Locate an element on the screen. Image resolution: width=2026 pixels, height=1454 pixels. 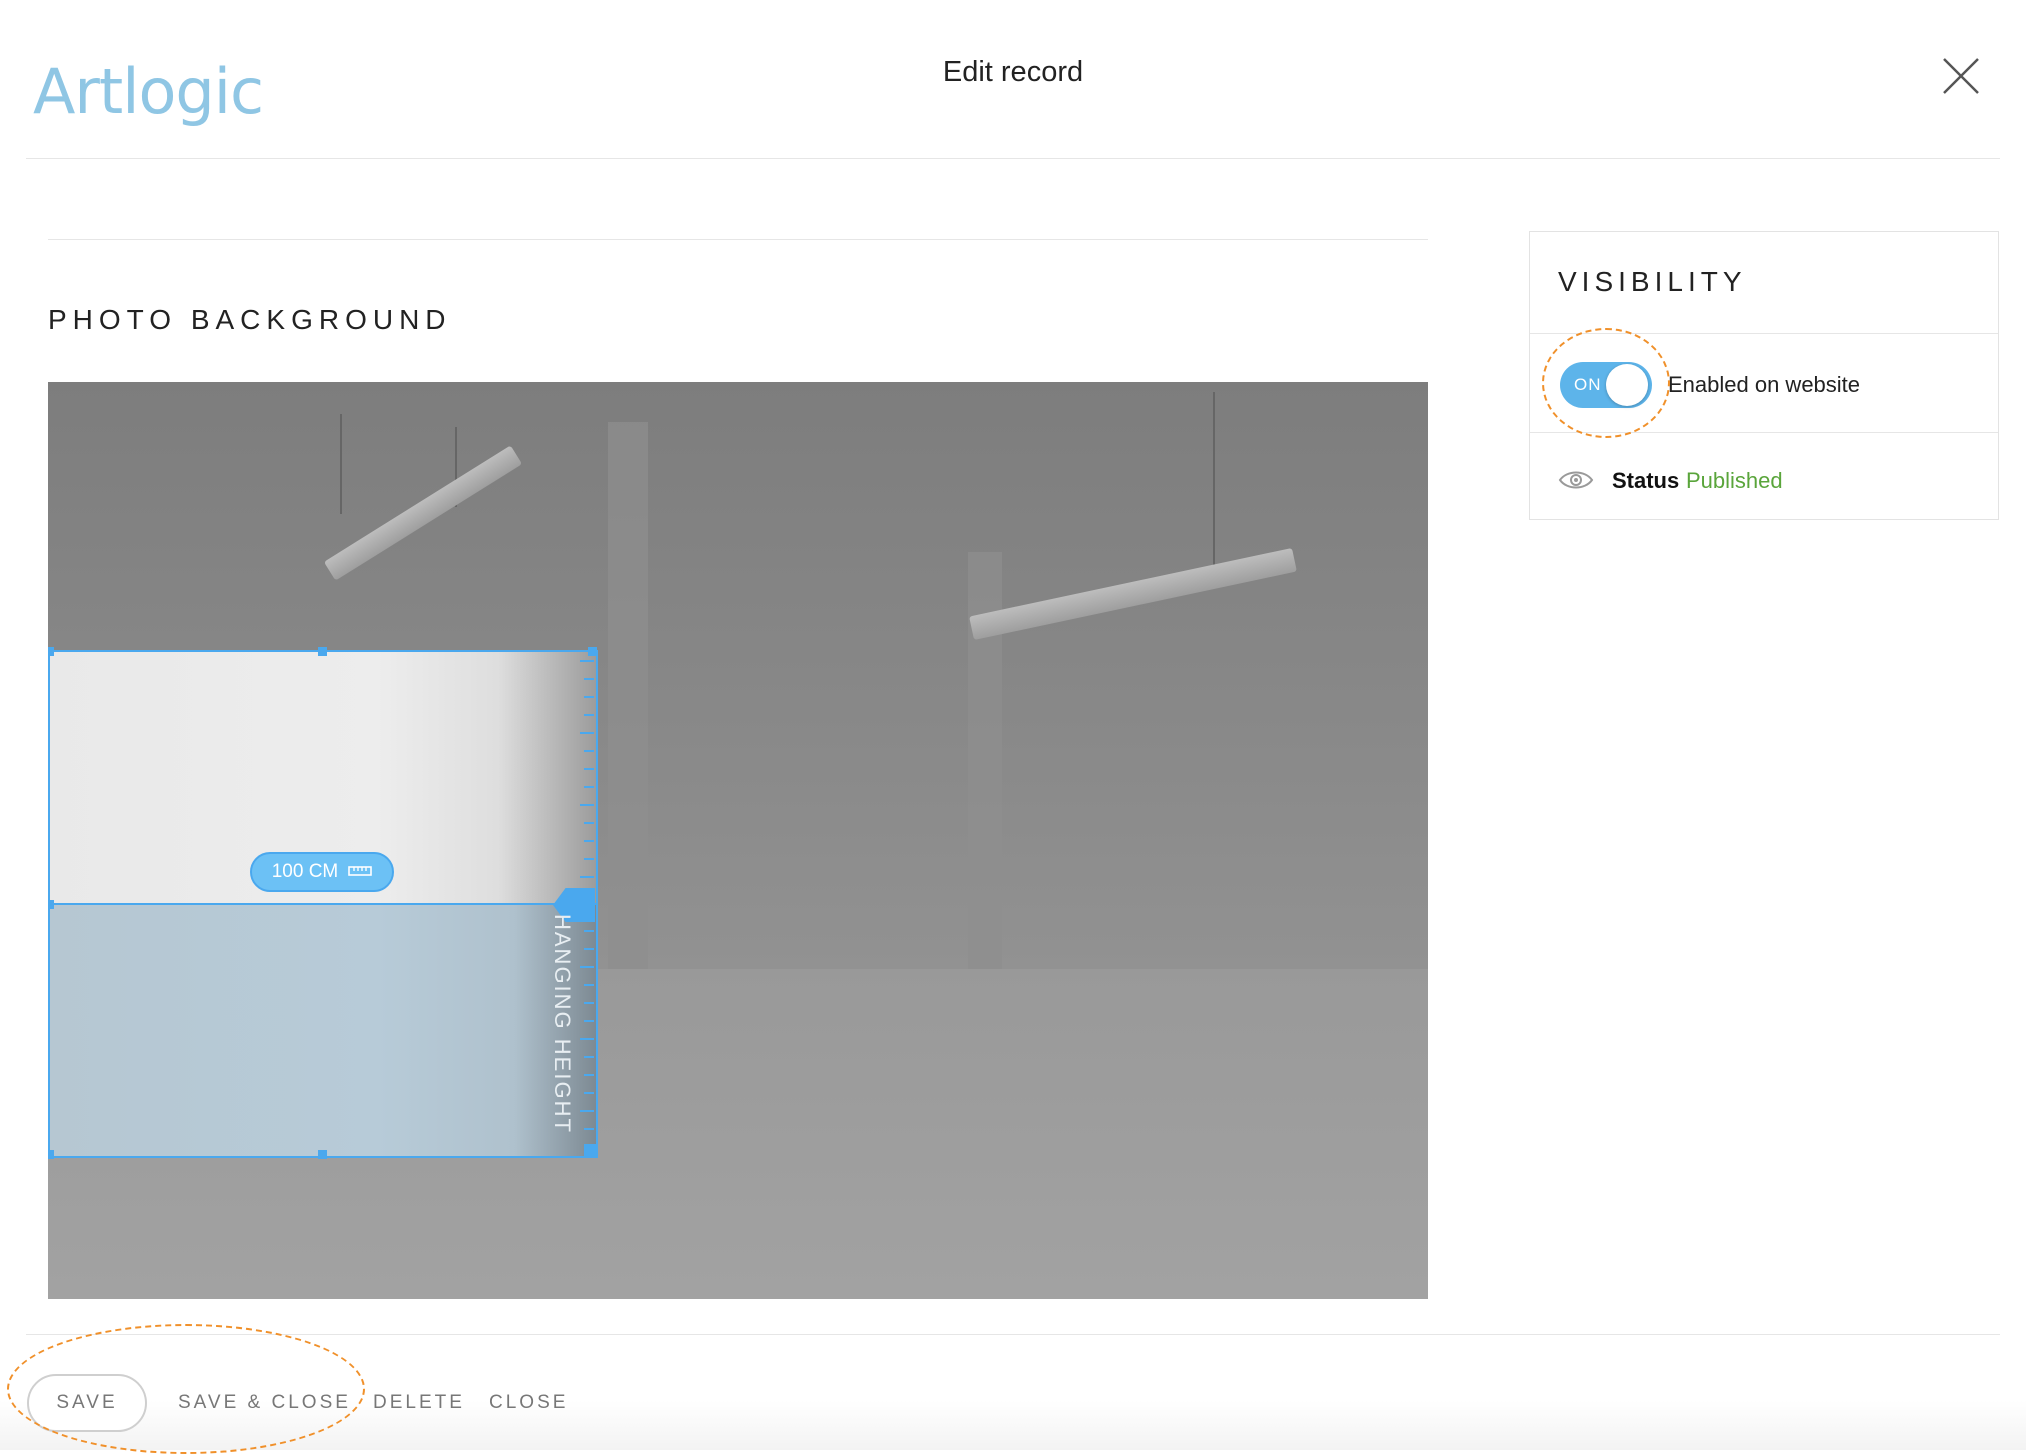
hanging-height-line is located at coordinates (323, 904).